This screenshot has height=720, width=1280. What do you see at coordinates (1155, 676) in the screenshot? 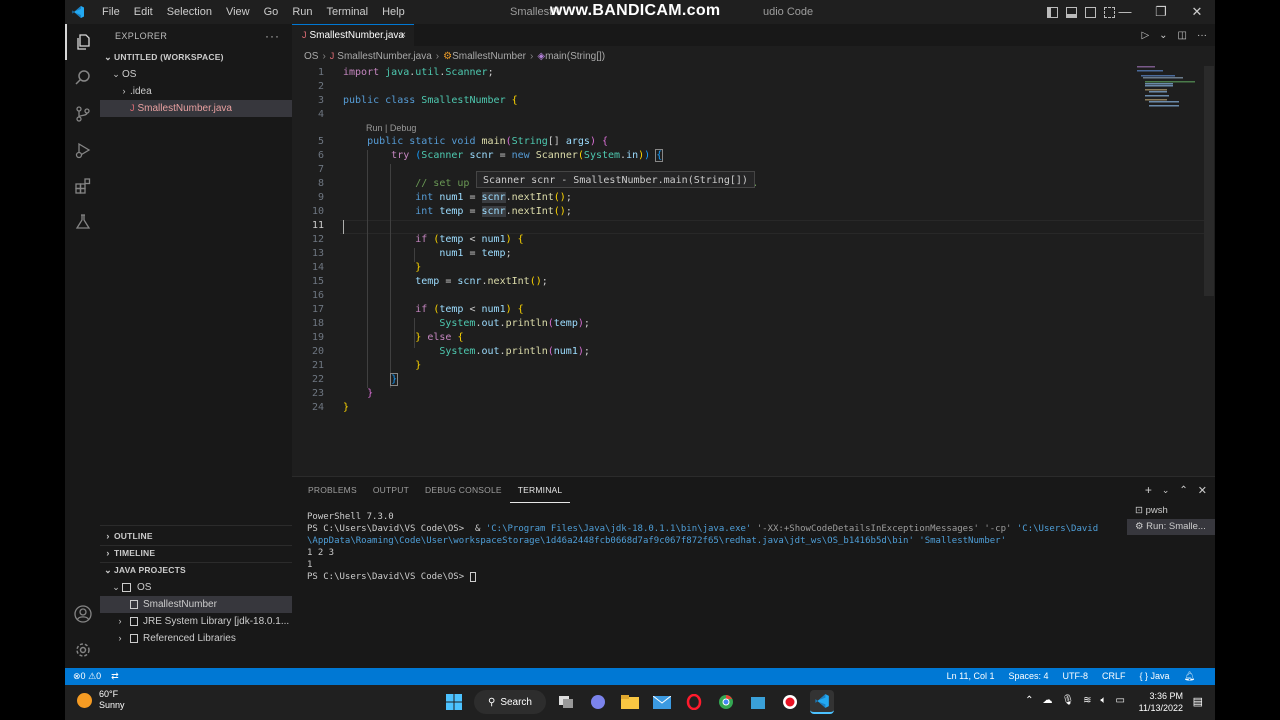
I see `language-mode: { } Java` at bounding box center [1155, 676].